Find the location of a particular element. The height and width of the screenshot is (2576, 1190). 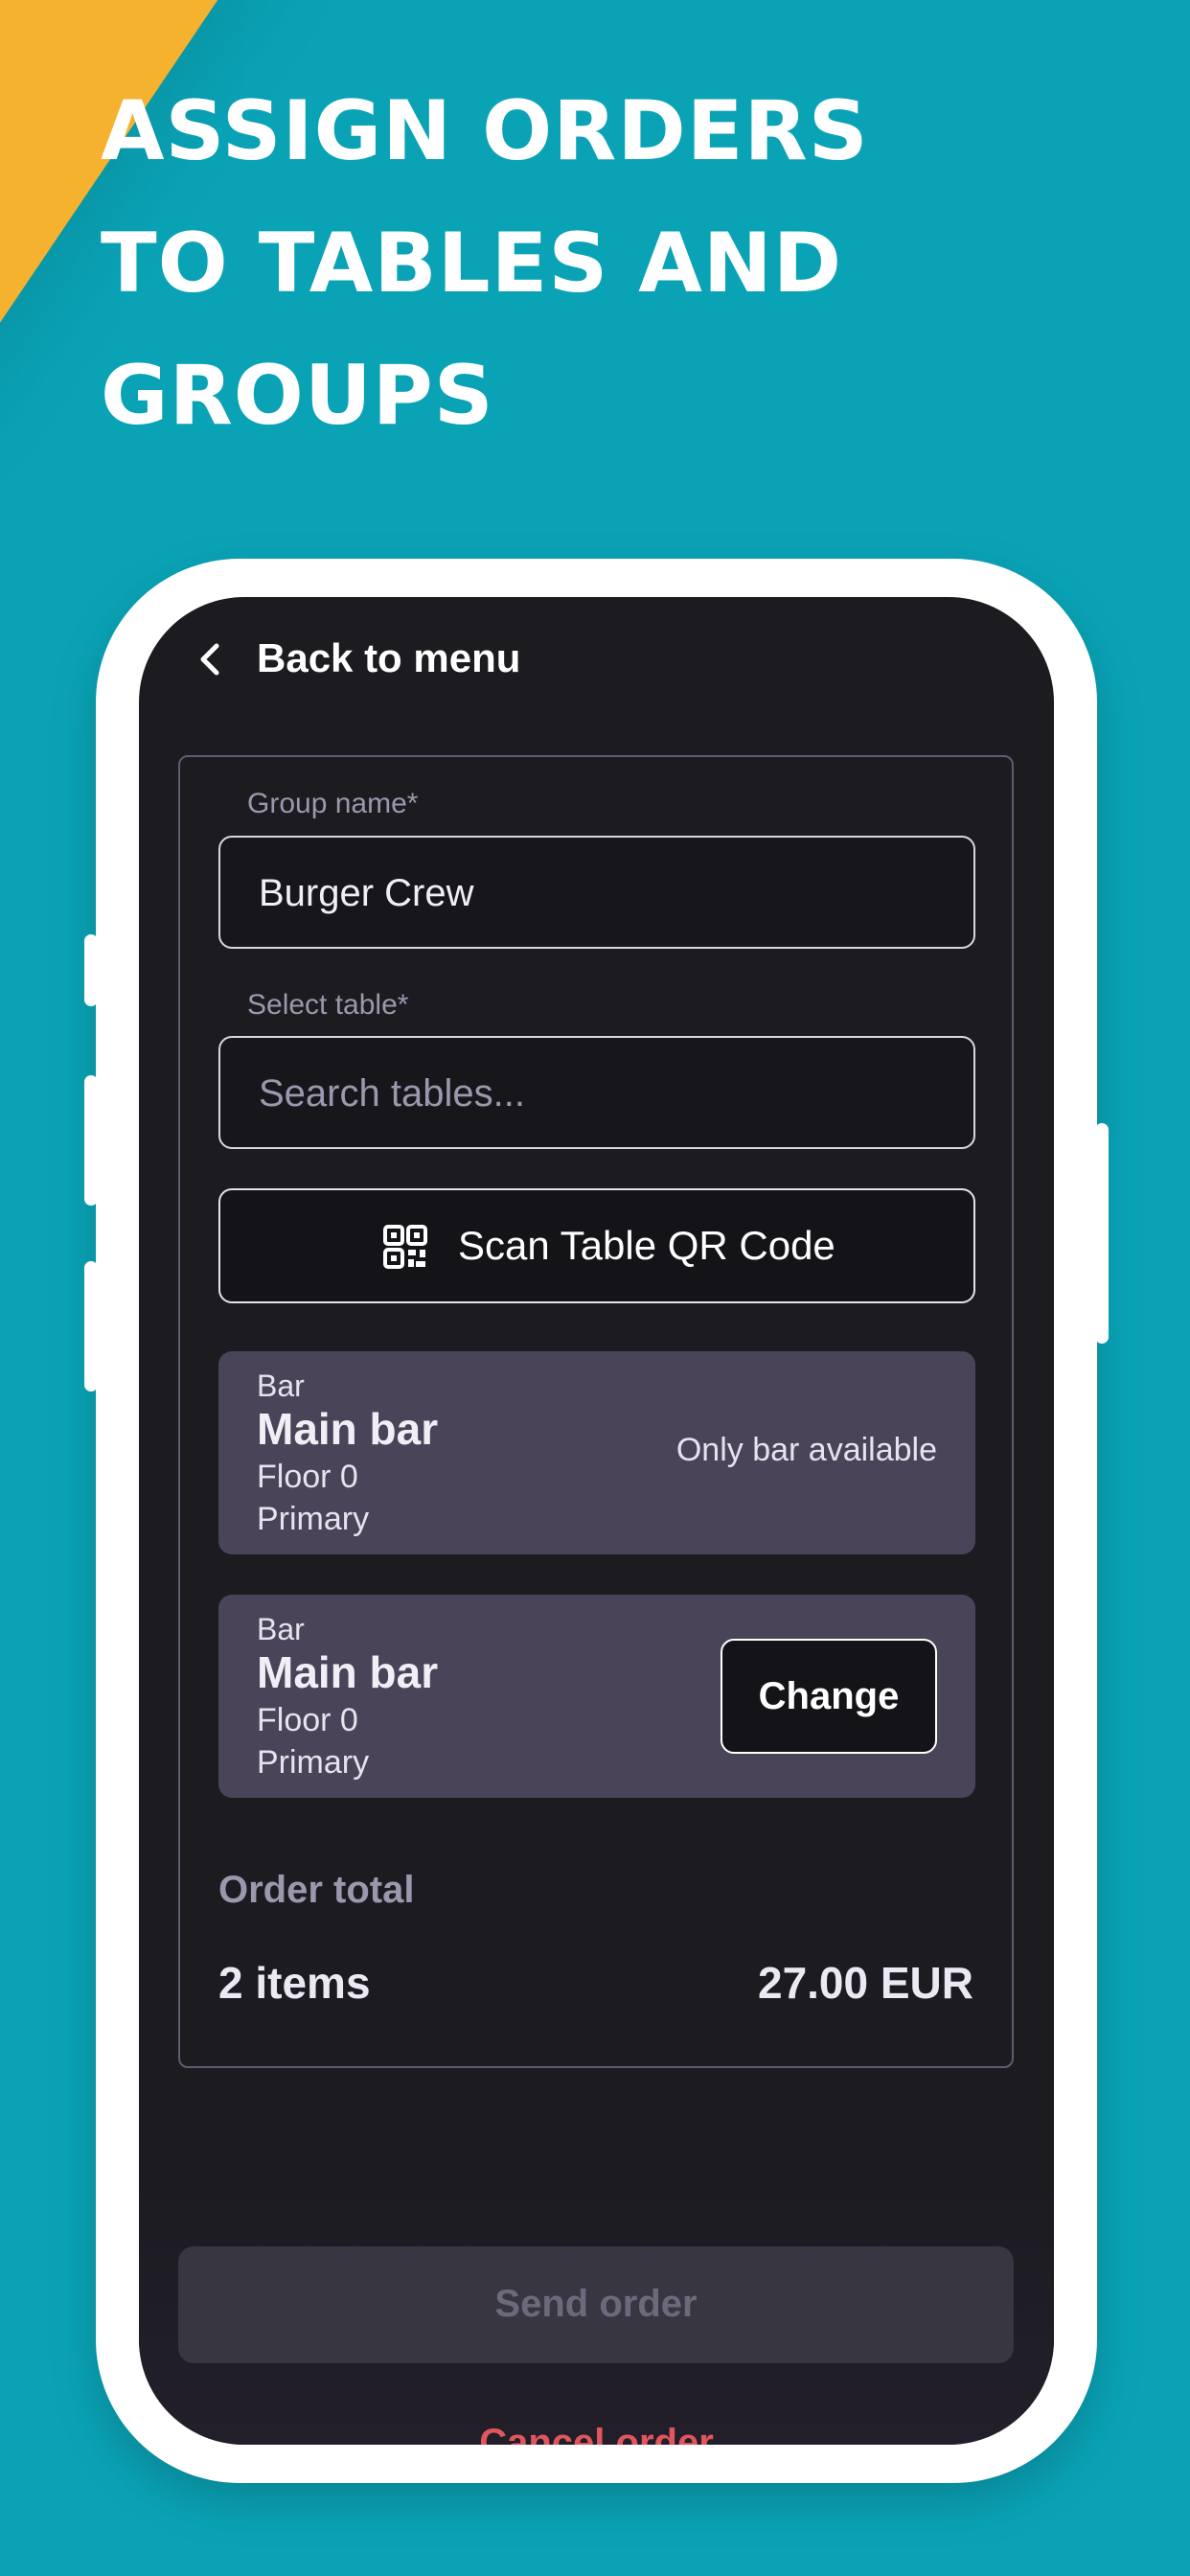

scan-qr-label: Scan Table QR Code is located at coordinates (647, 1245).